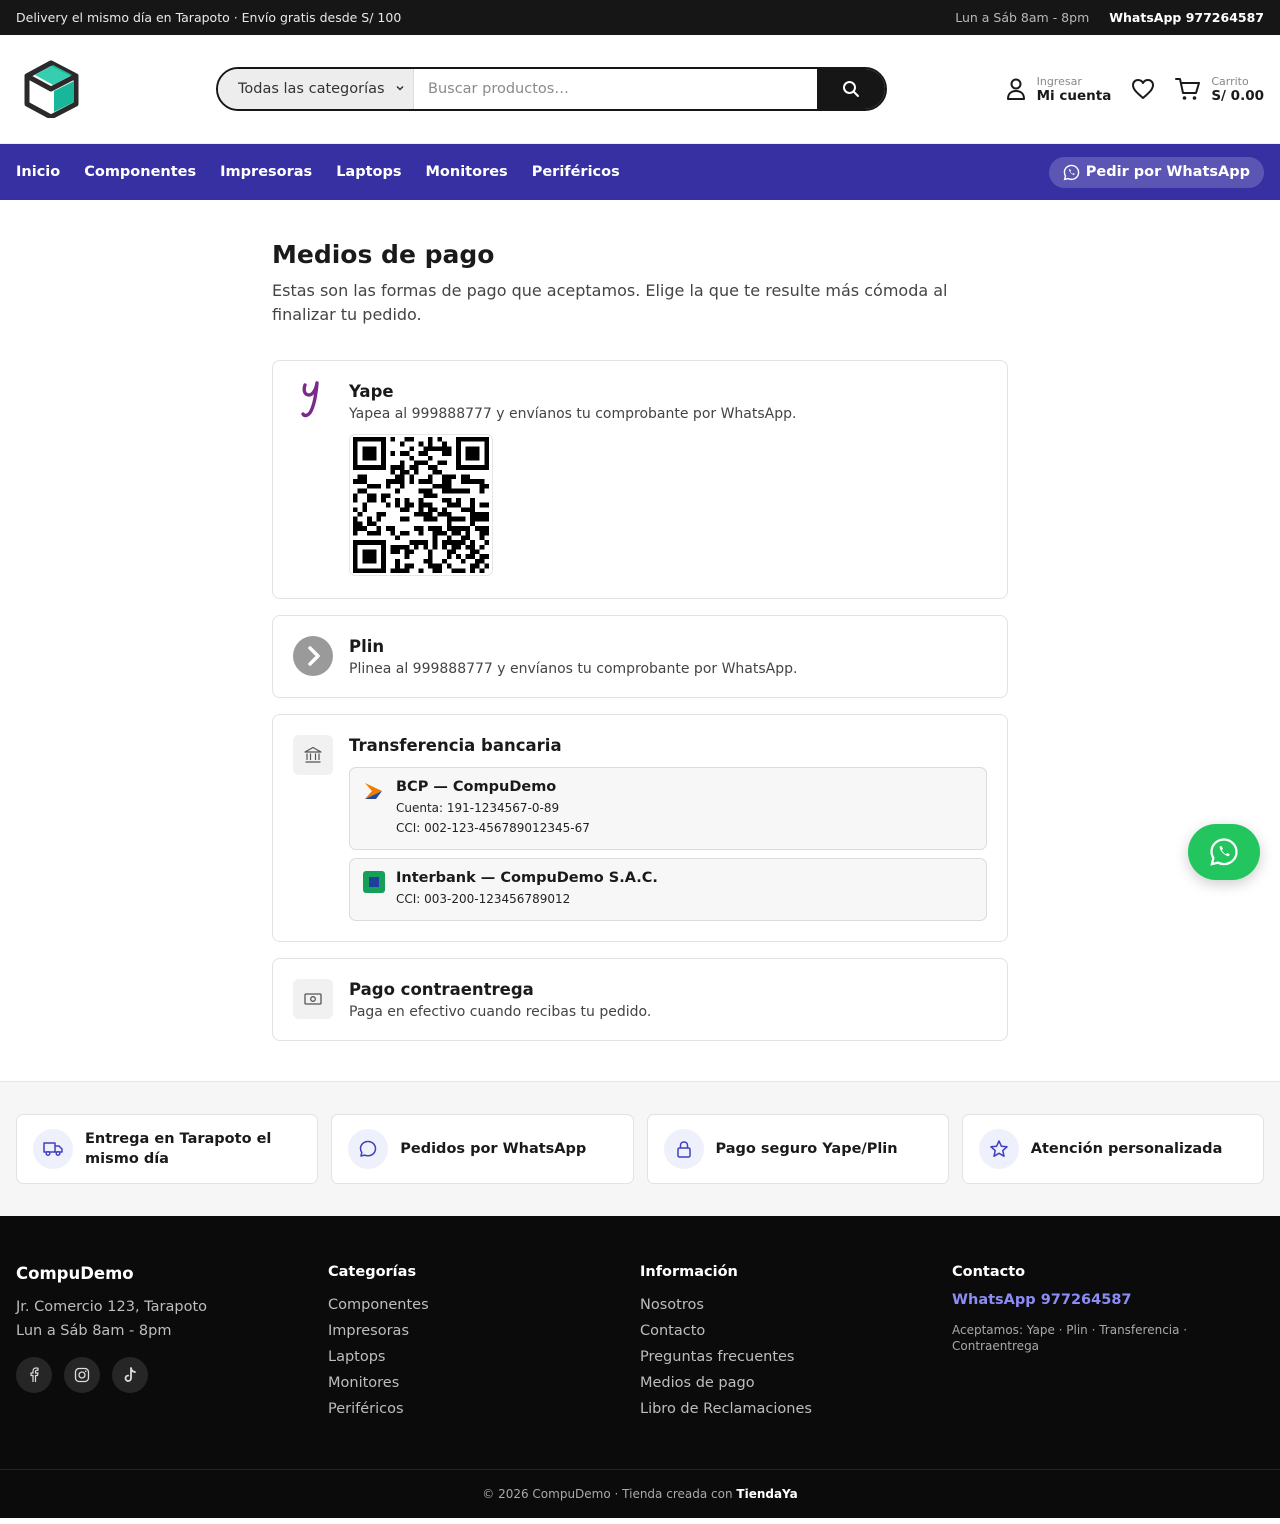 The width and height of the screenshot is (1280, 1524). Describe the element at coordinates (989, 1272) in the screenshot. I see `footer-contact-title: Contacto` at that location.